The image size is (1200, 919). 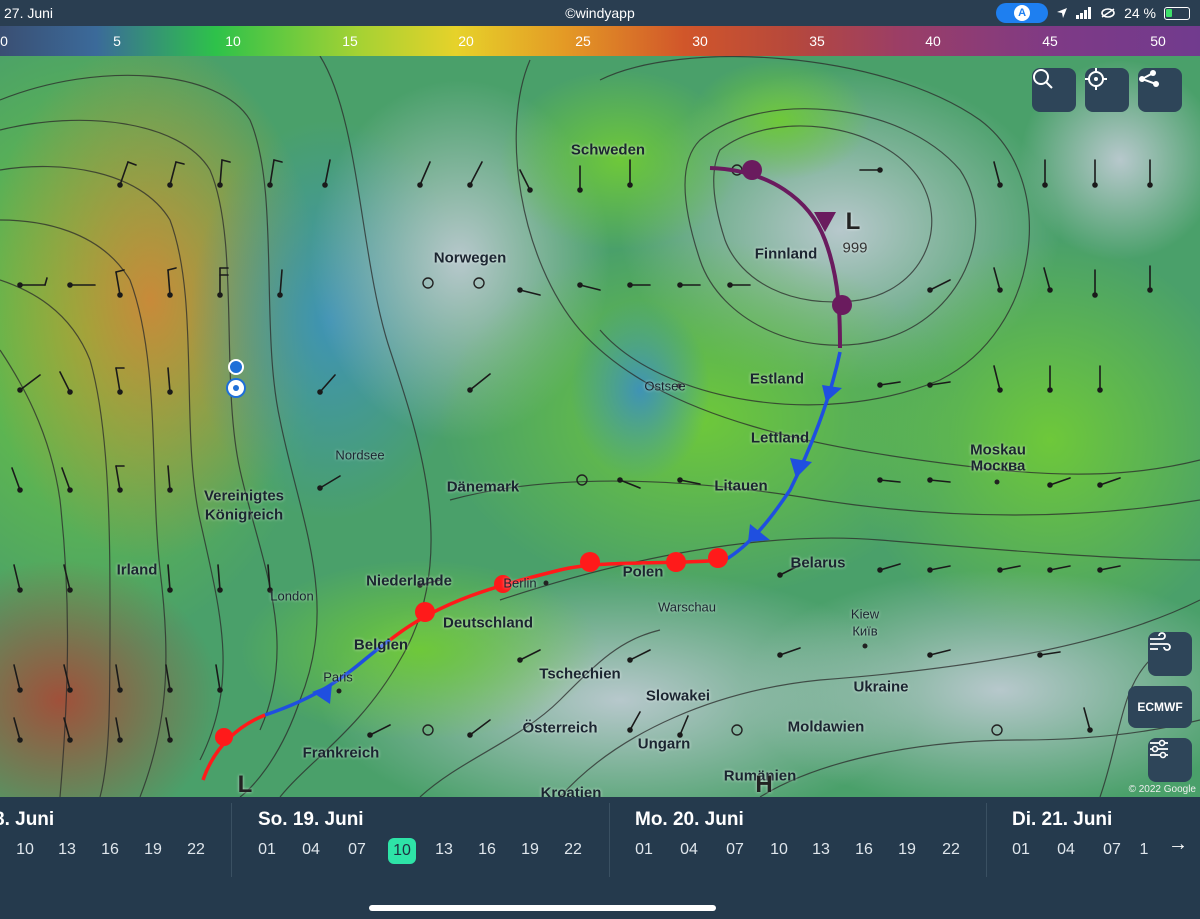 I want to click on label-lettland: Lettland, so click(x=780, y=438).